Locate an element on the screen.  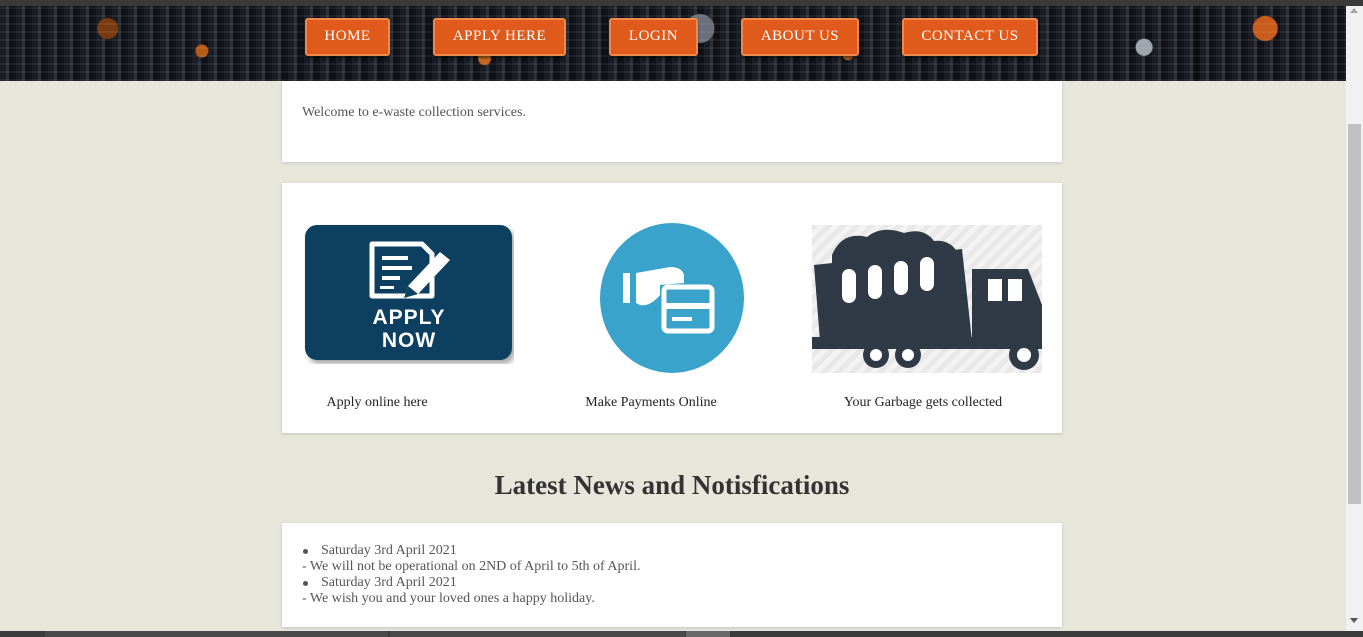
garbage-truck-icon is located at coordinates (927, 299).